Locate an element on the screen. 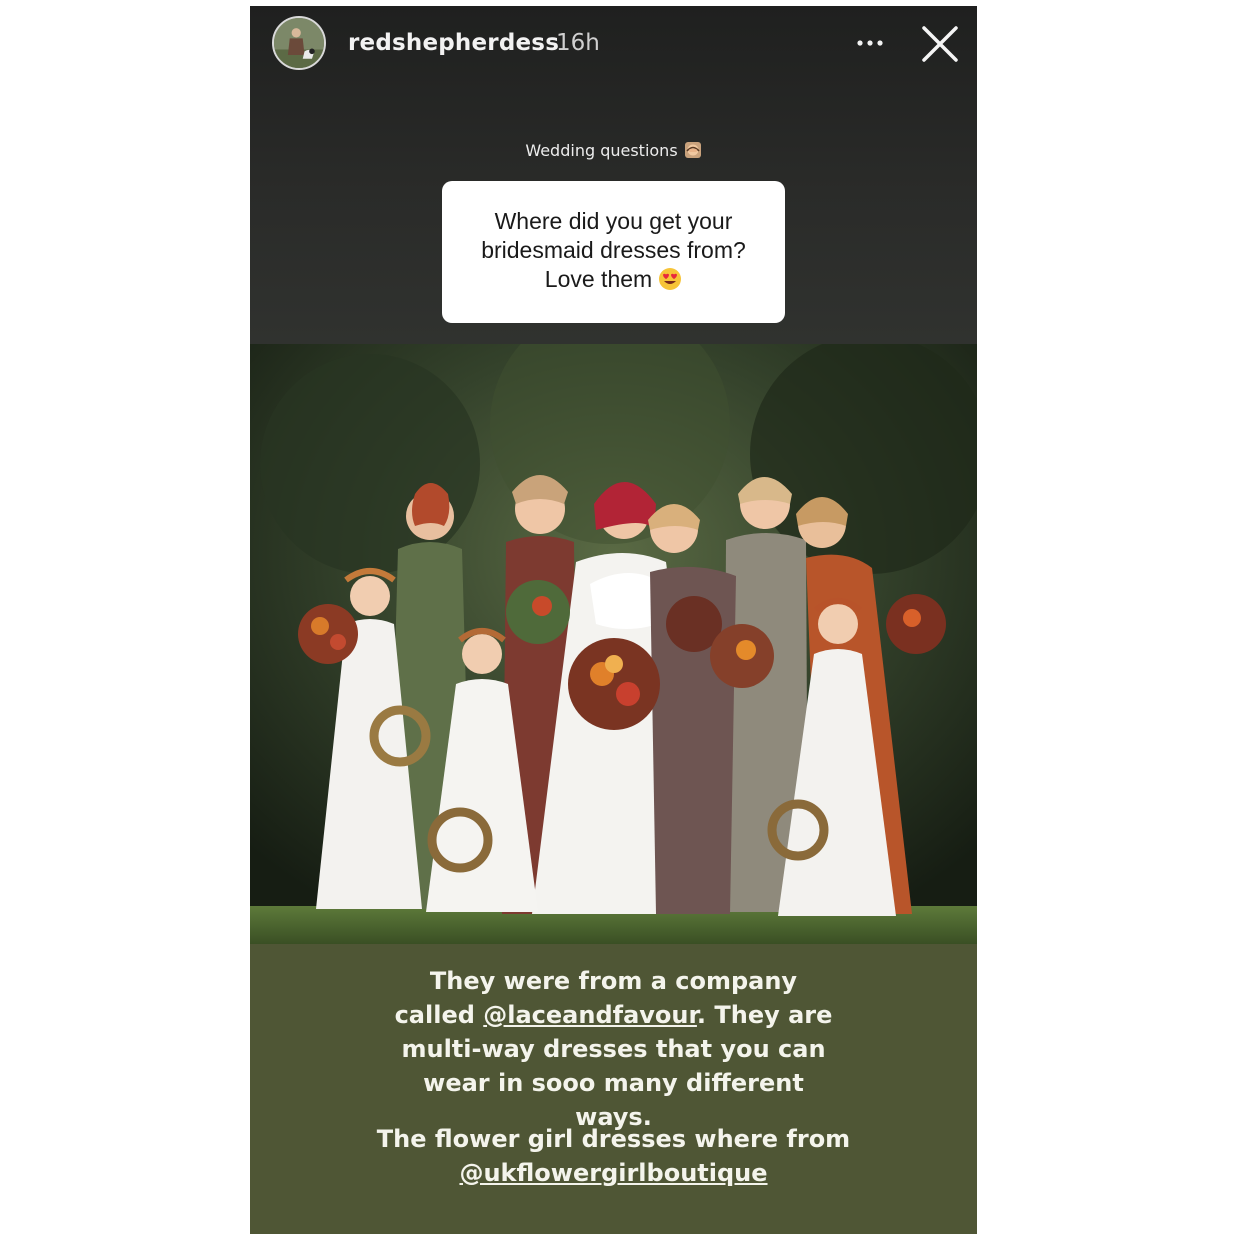 The width and height of the screenshot is (1234, 1234). question-line-2: bridesmaid dresses from? is located at coordinates (613, 250).